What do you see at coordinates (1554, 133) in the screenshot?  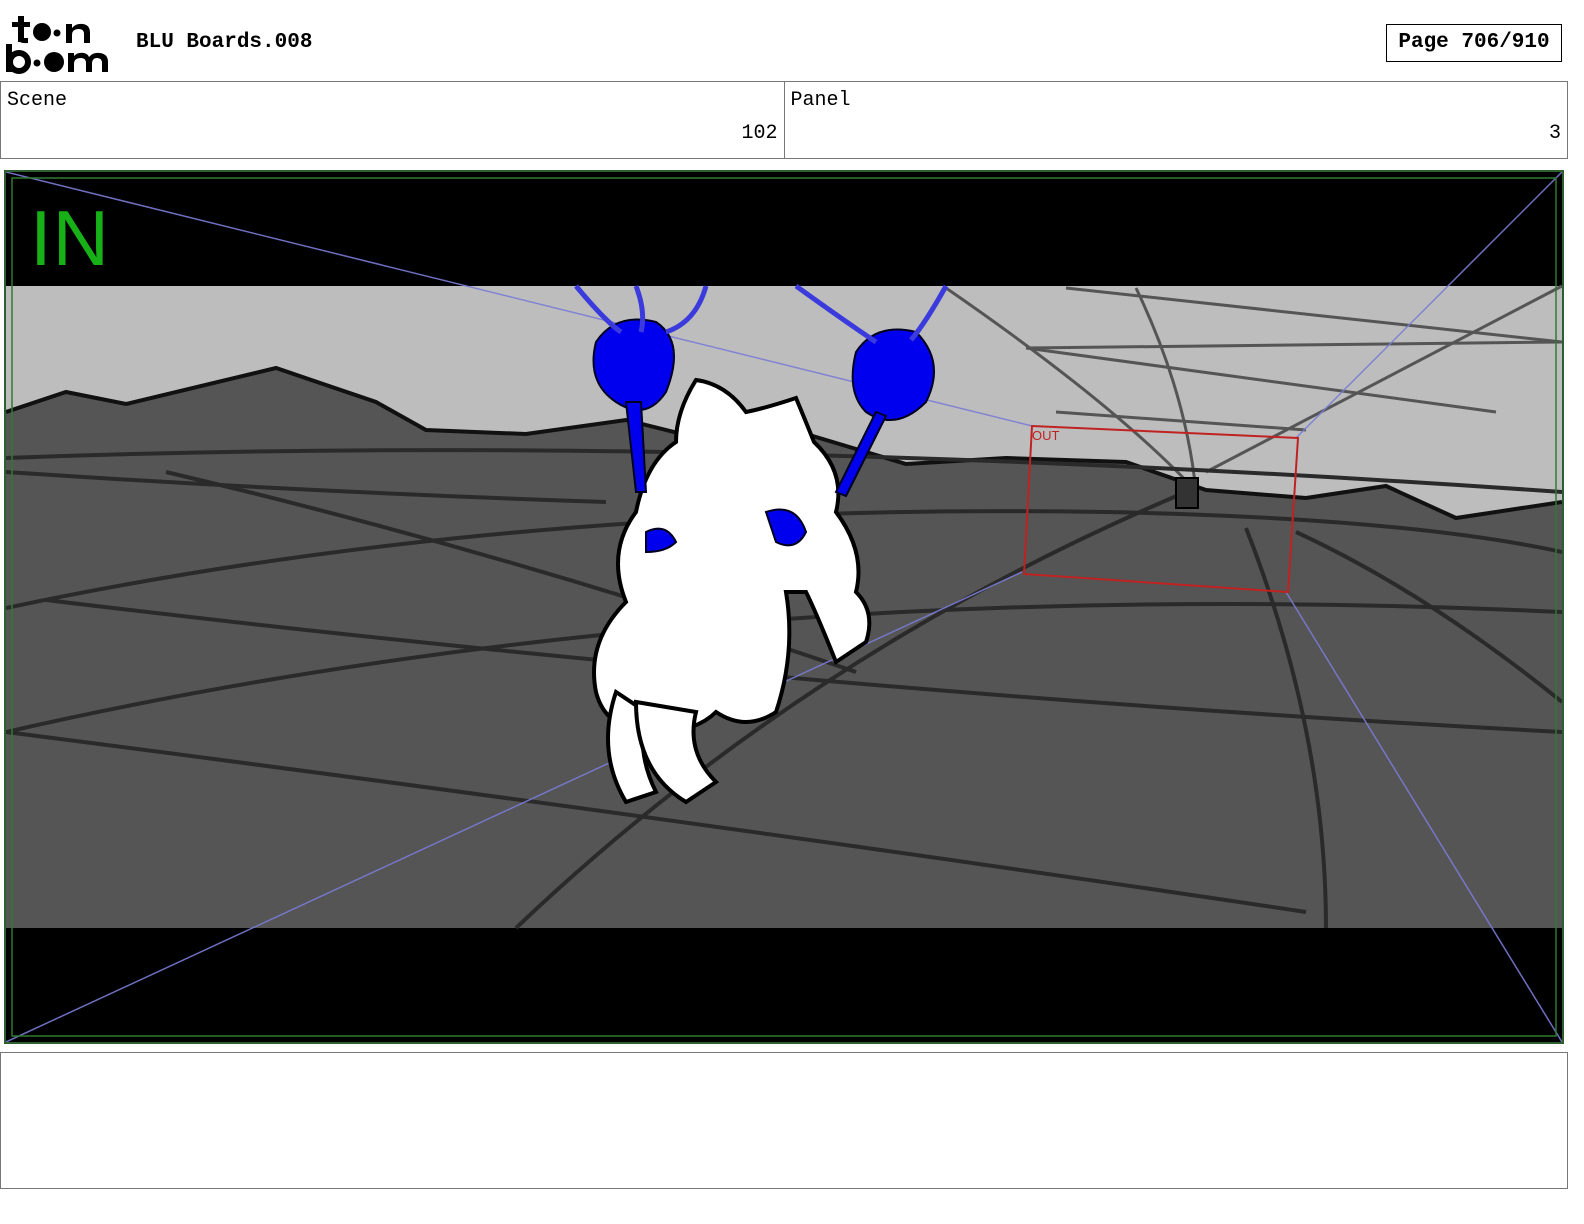 I see `panel-value: 3` at bounding box center [1554, 133].